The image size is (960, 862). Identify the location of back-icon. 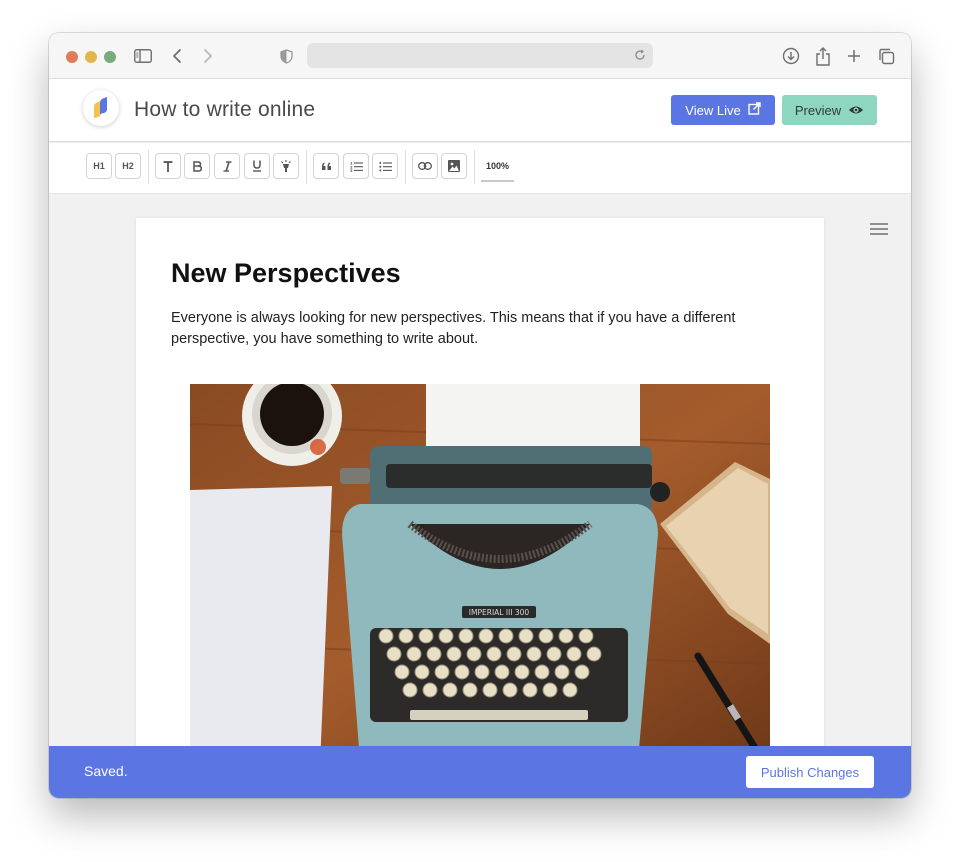
(177, 56).